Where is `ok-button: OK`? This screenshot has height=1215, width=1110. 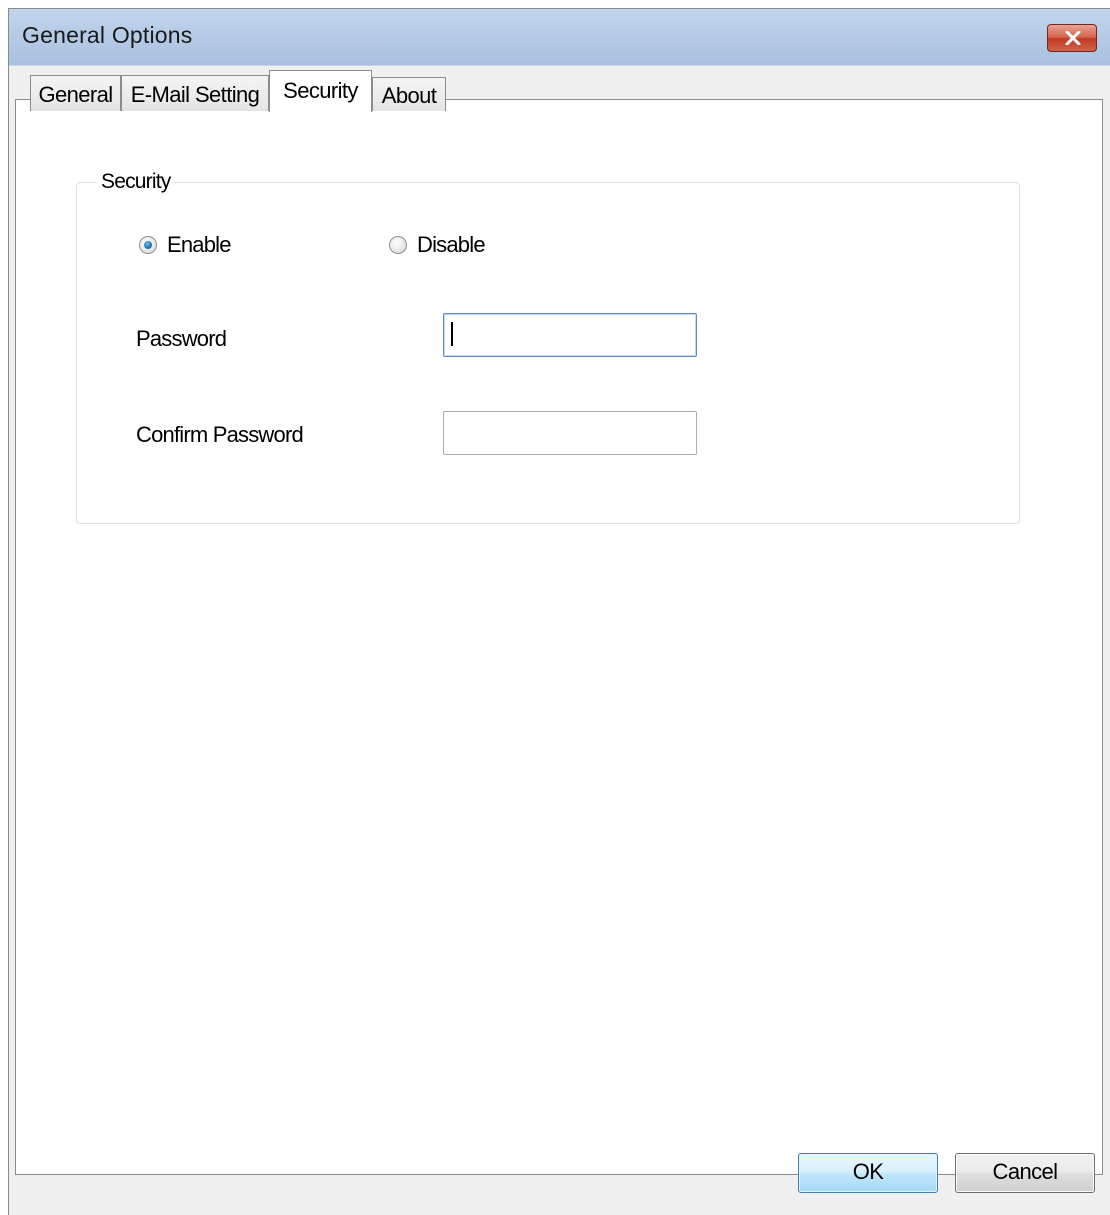 ok-button: OK is located at coordinates (868, 1173).